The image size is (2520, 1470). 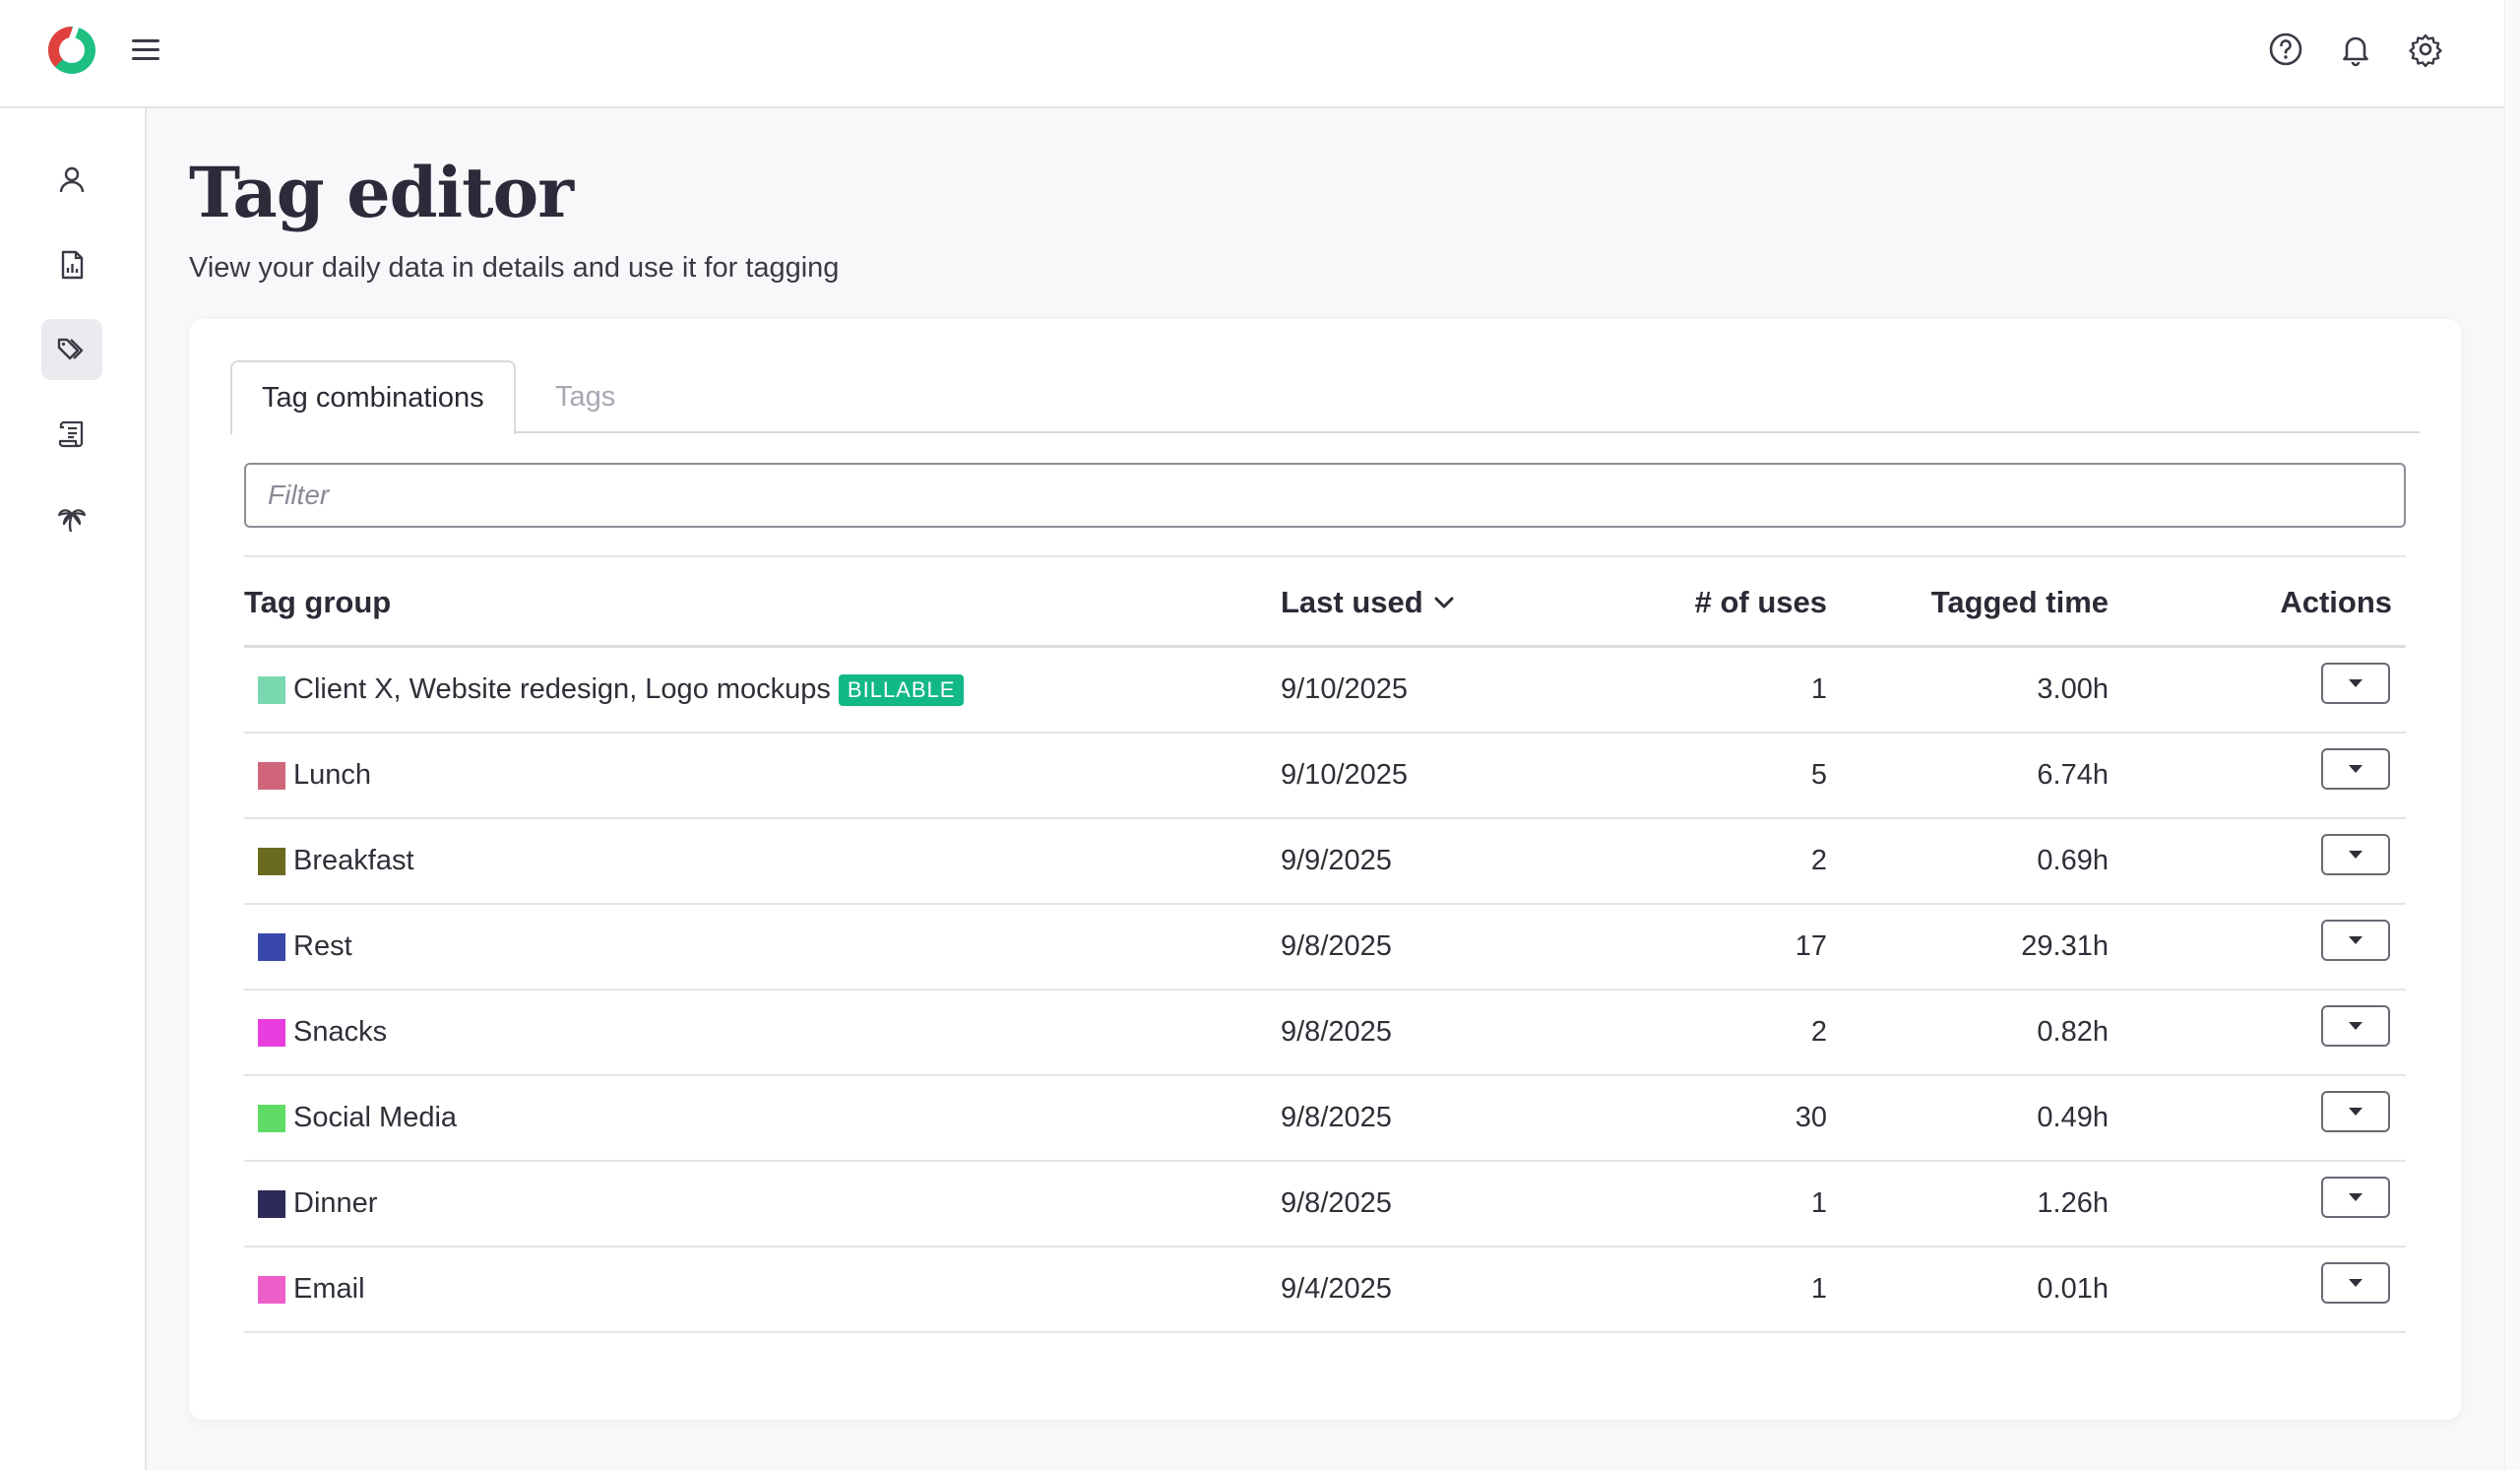 I want to click on last-used-cell: 9/4/2025, so click(x=1336, y=1289).